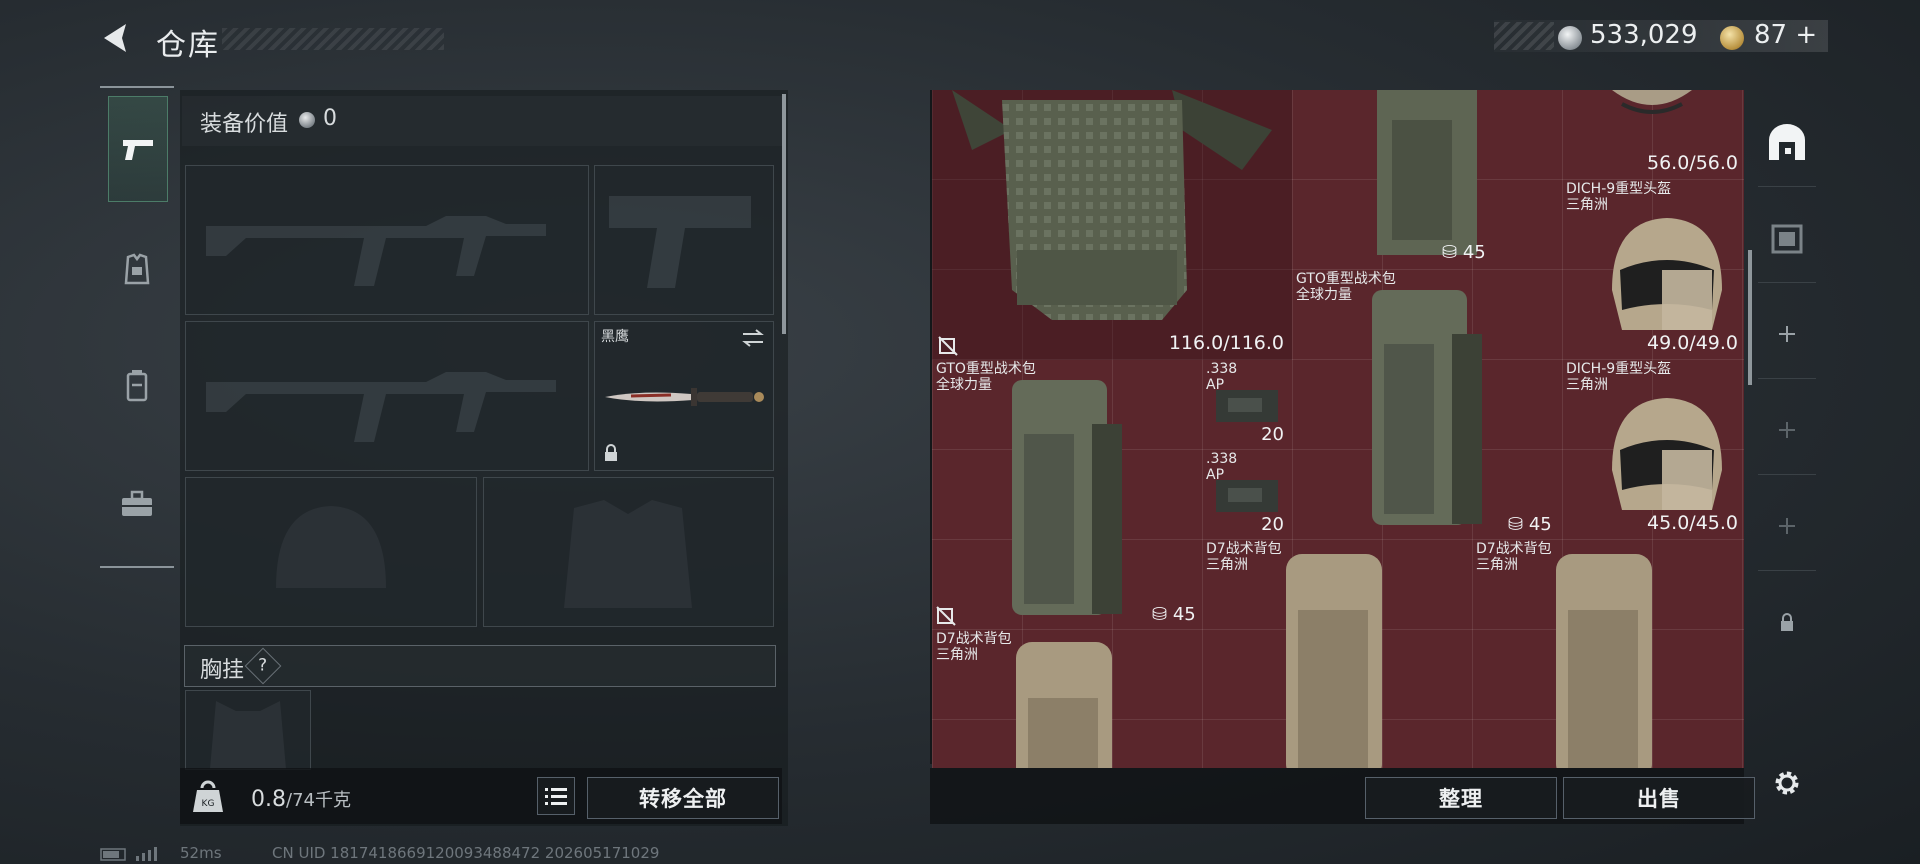 The height and width of the screenshot is (864, 1920). What do you see at coordinates (244, 124) in the screenshot?
I see `equipment-value-label: 装备价值` at bounding box center [244, 124].